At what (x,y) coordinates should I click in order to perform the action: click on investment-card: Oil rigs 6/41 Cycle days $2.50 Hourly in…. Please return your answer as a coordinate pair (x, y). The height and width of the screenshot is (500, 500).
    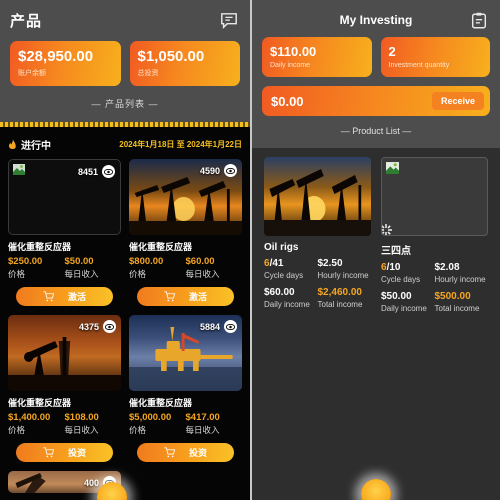
    Looking at the image, I should click on (317, 238).